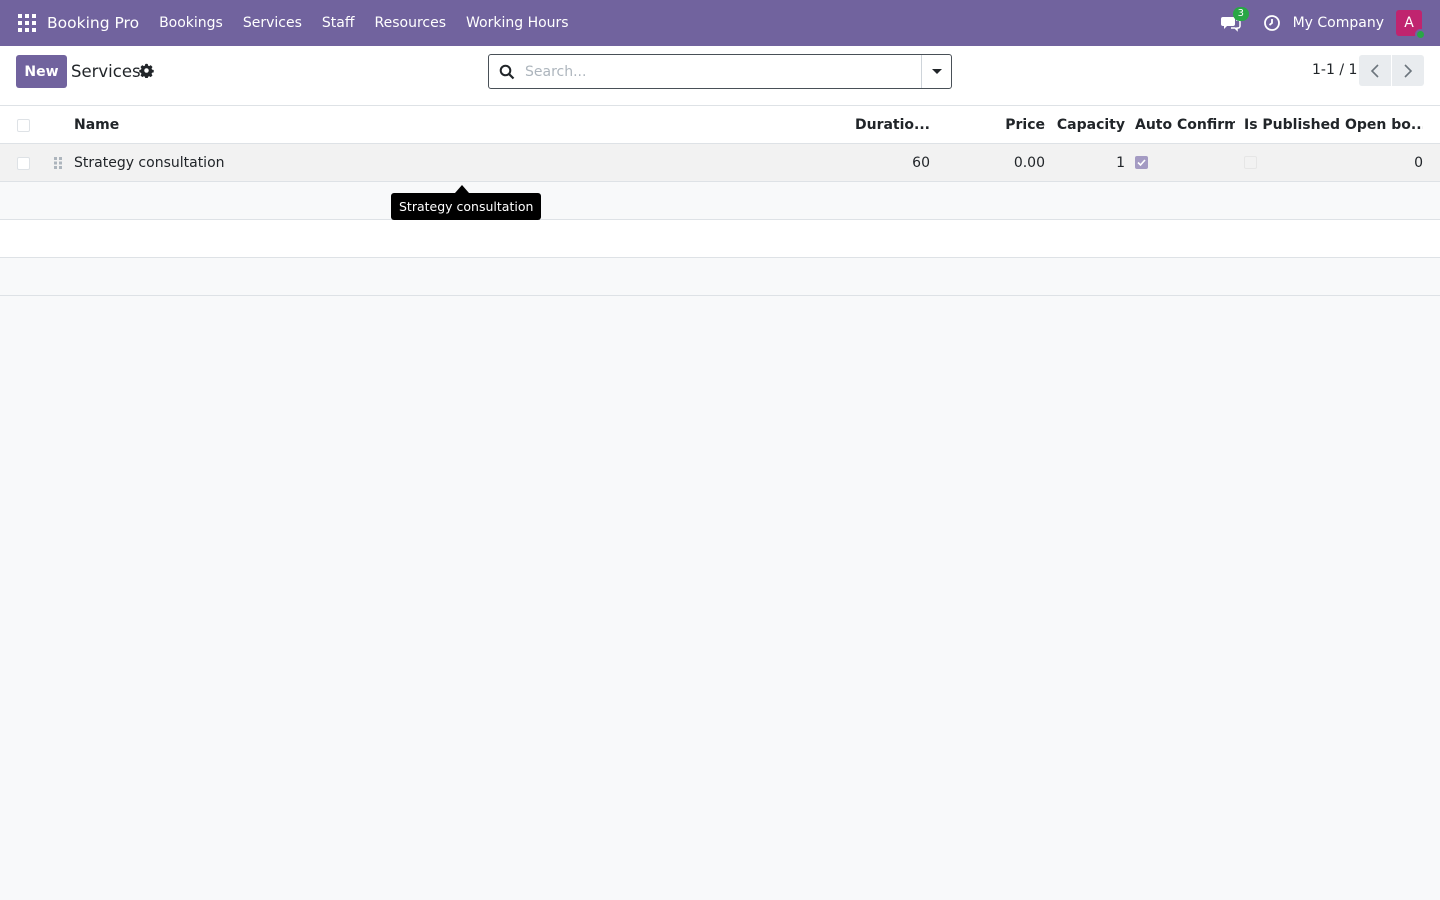 Image resolution: width=1440 pixels, height=900 pixels. I want to click on search-icon, so click(507, 72).